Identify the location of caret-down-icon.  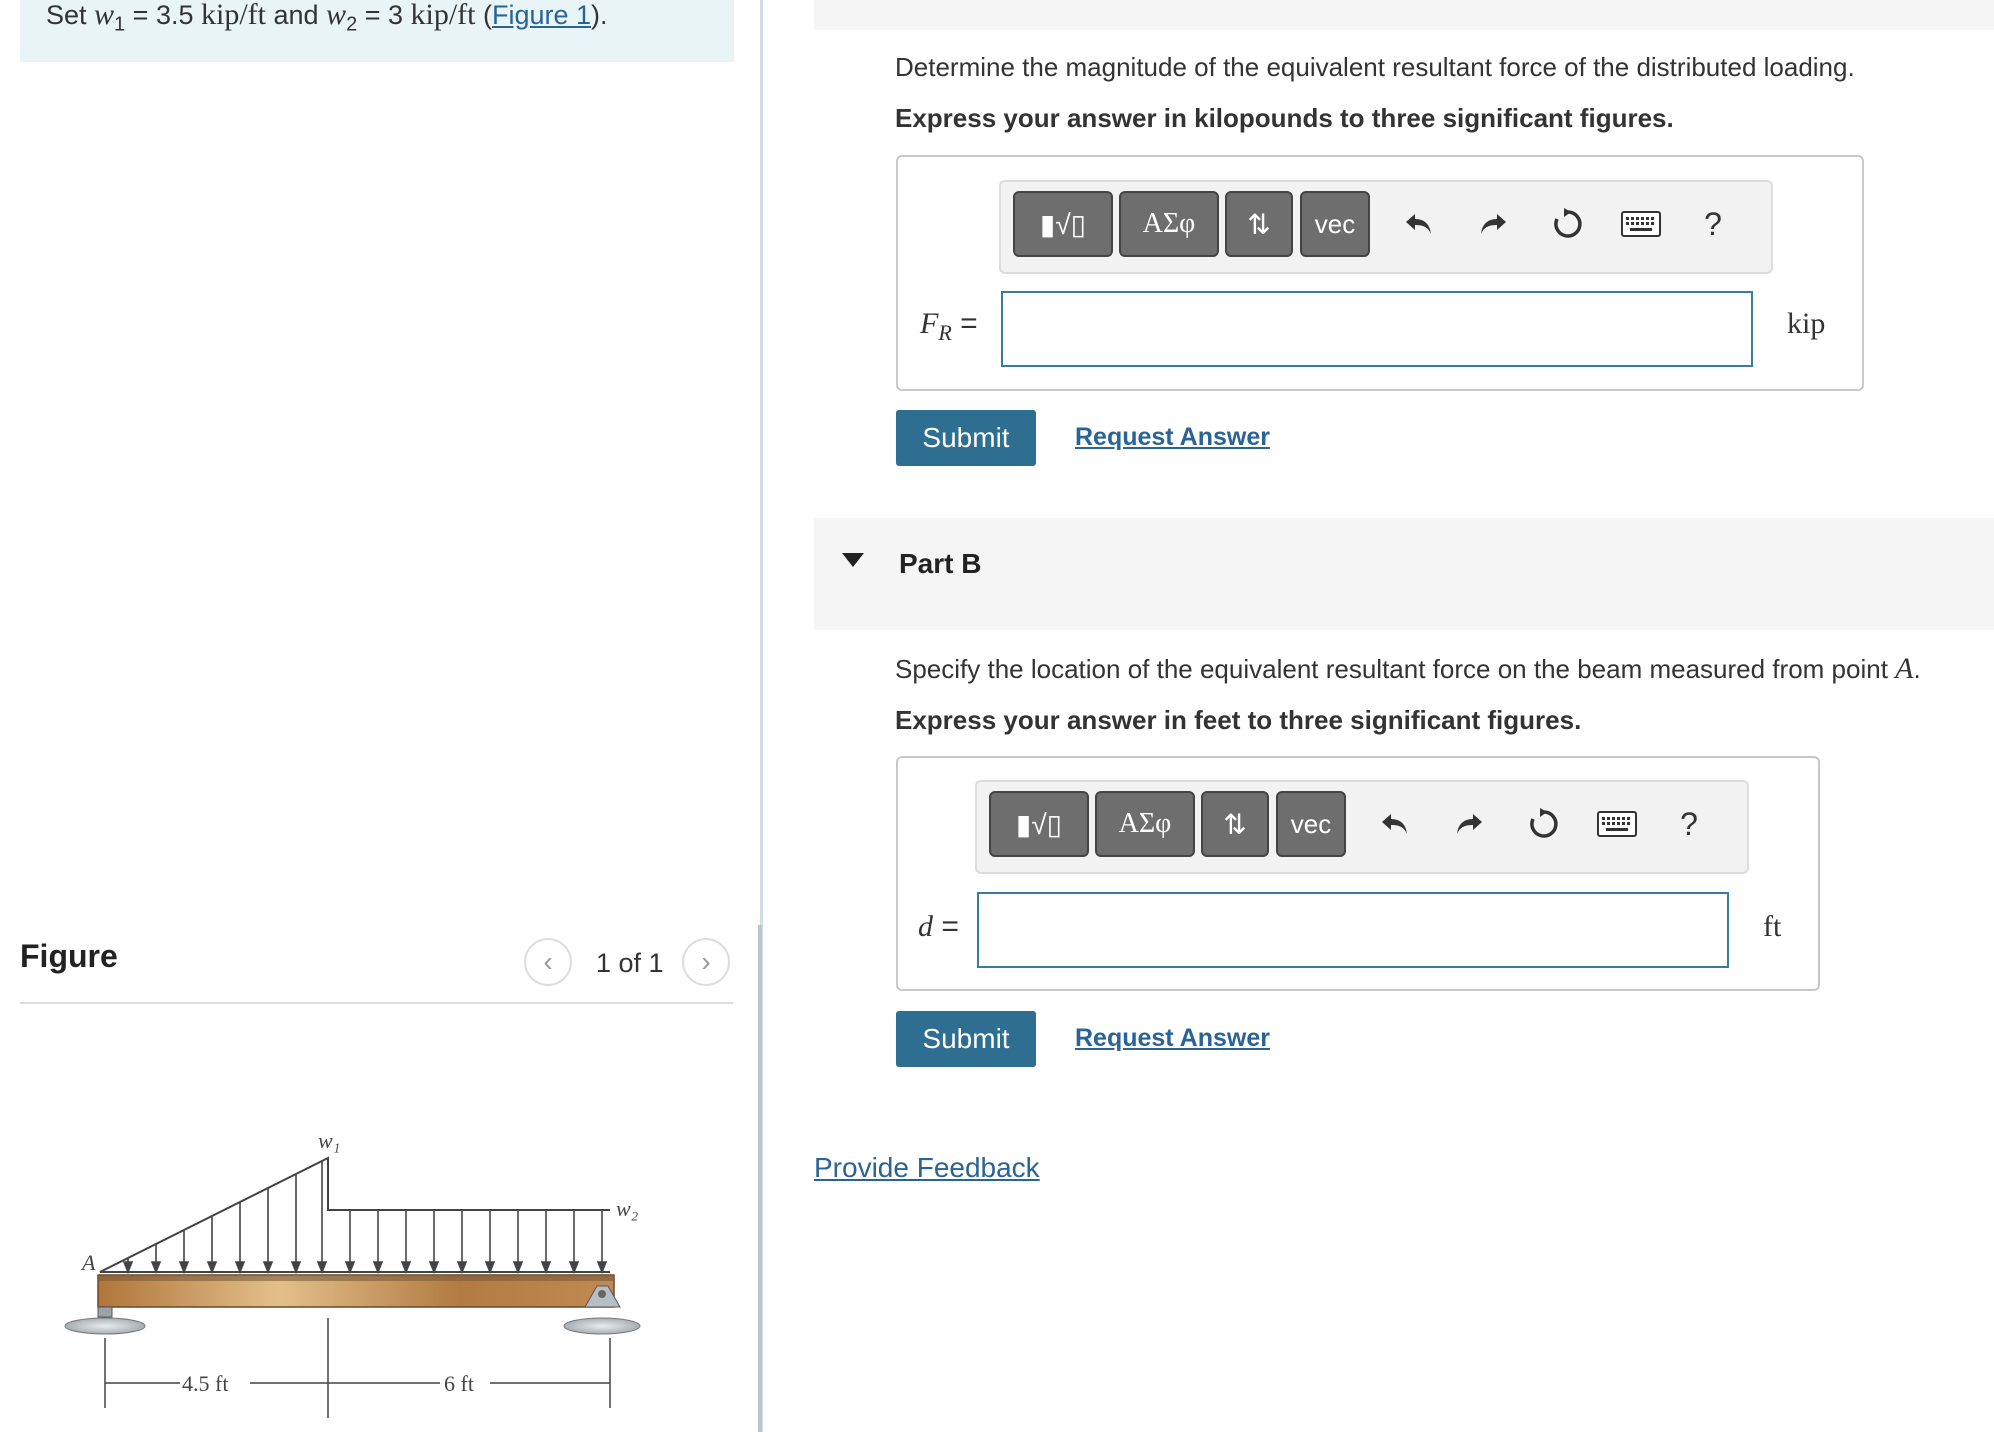
(853, 560).